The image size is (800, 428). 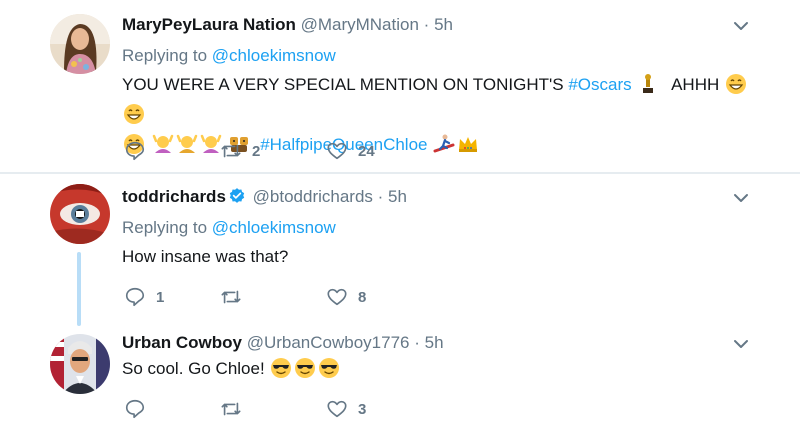 I want to click on tweet-actions: 1 8, so click(x=400, y=298).